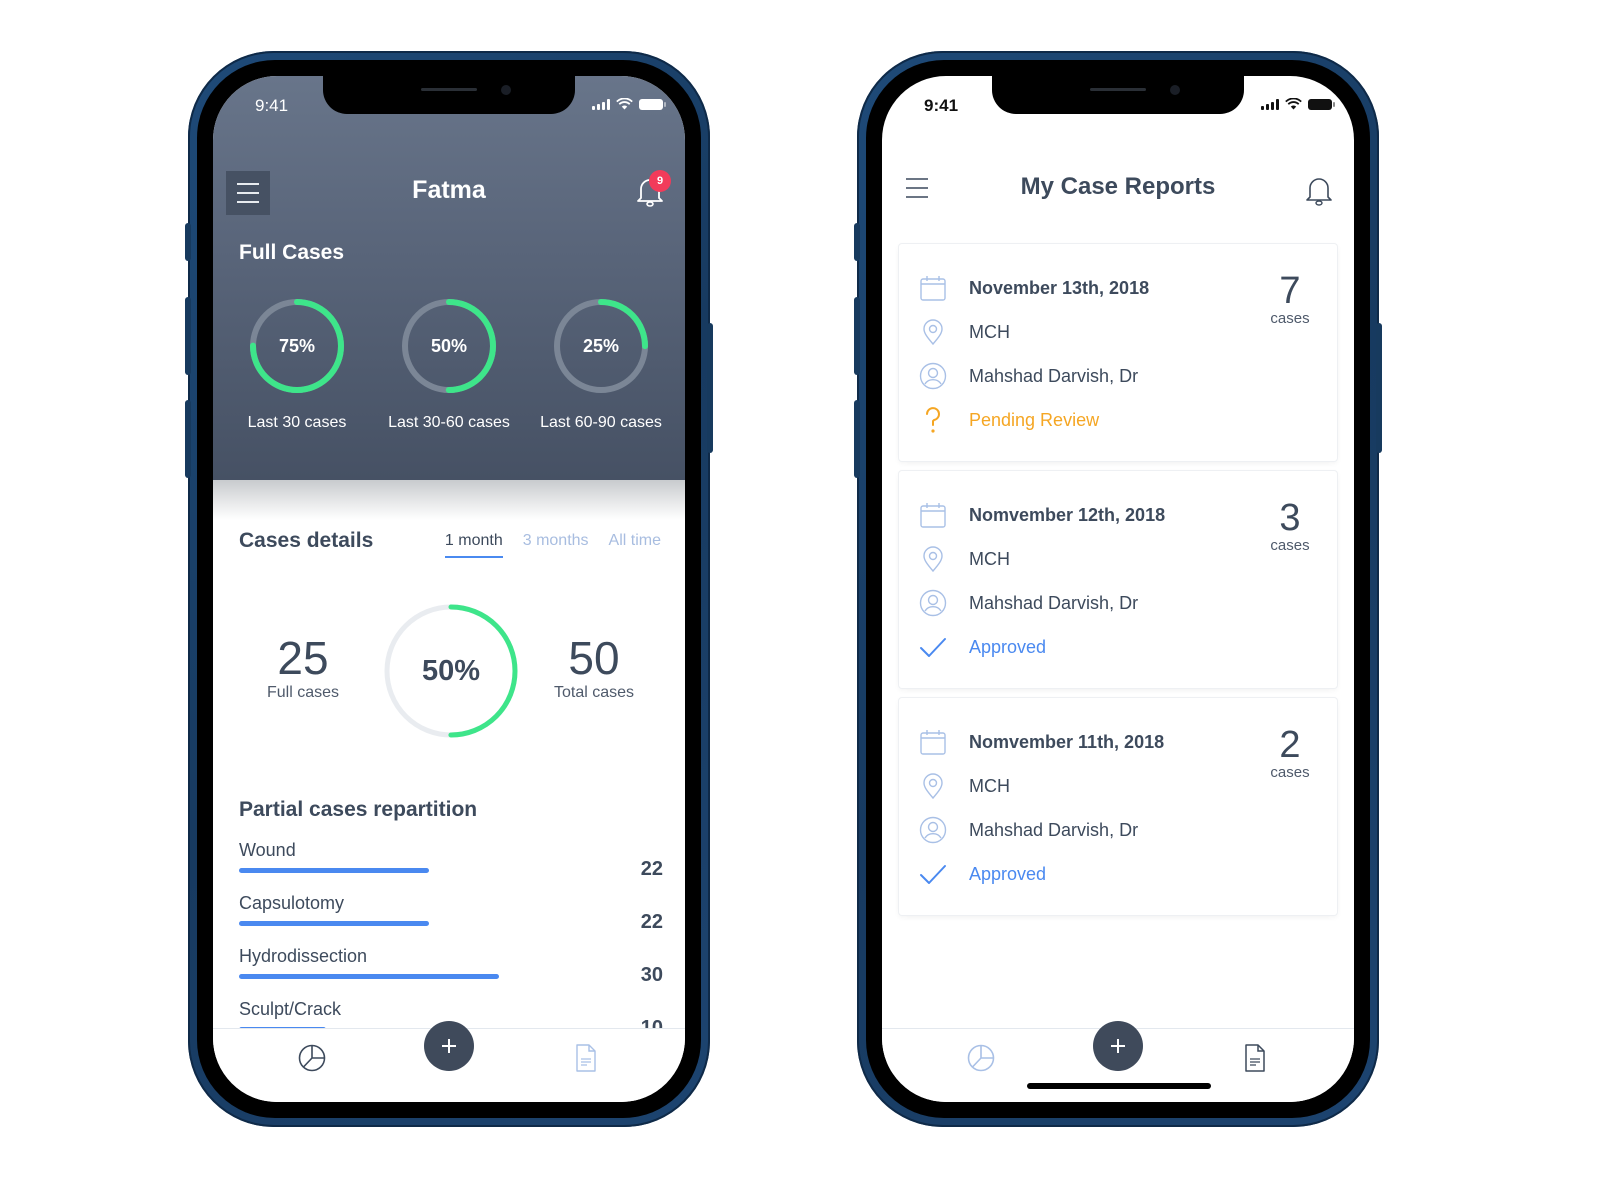 Image resolution: width=1600 pixels, height=1200 pixels. Describe the element at coordinates (449, 422) in the screenshot. I see `ring-caption: Last 30-60 cases` at that location.